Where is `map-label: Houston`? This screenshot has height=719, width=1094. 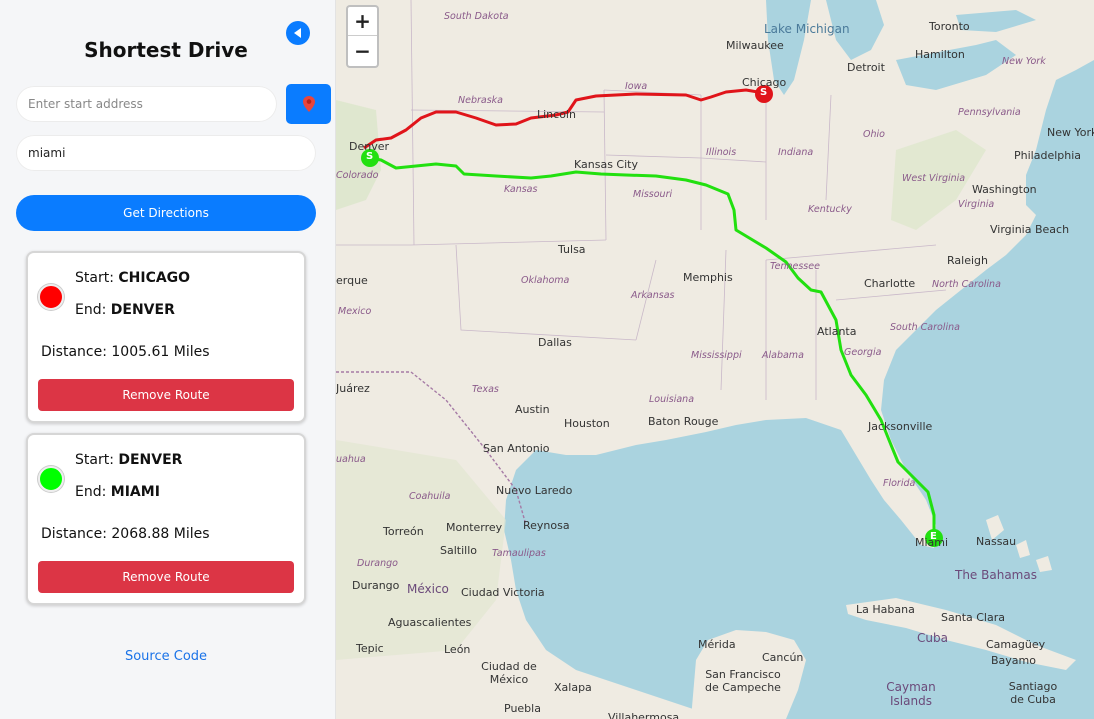 map-label: Houston is located at coordinates (587, 423).